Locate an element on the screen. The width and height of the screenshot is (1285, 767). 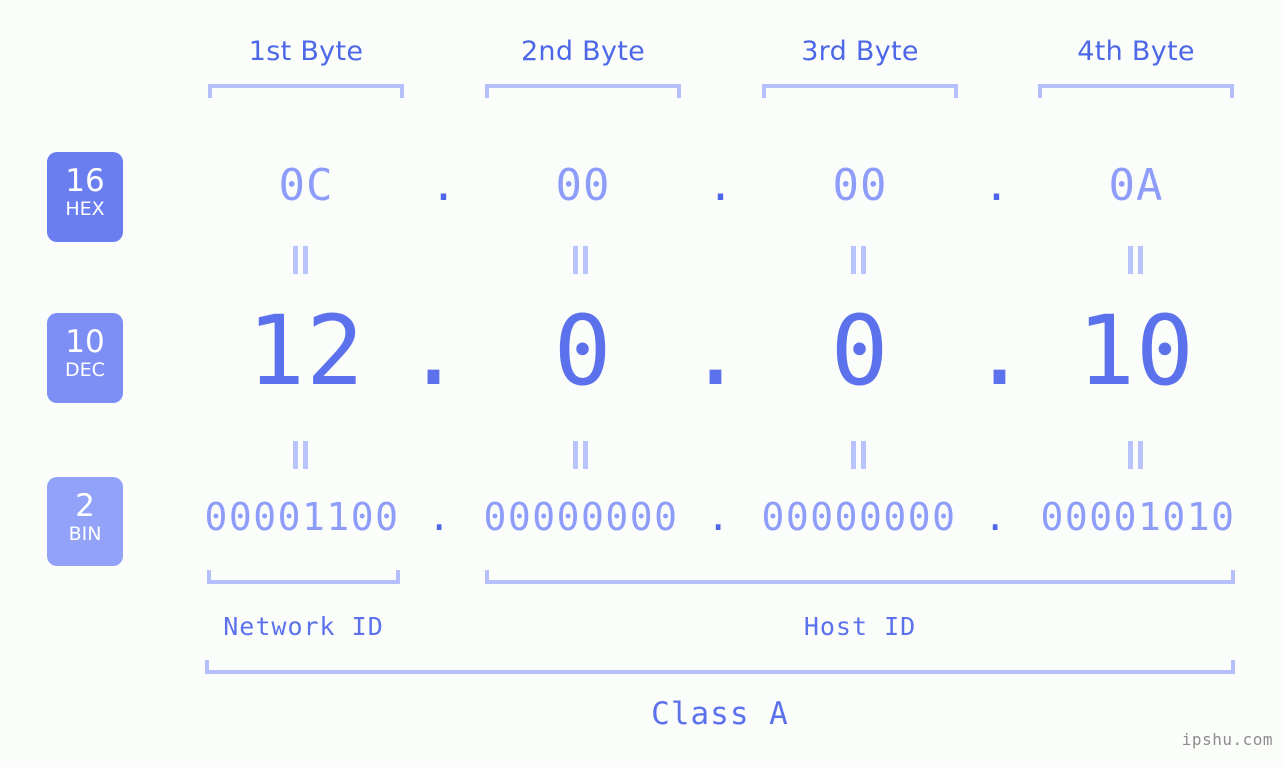
byte-header-label-4: 4th Byte is located at coordinates (1136, 51).